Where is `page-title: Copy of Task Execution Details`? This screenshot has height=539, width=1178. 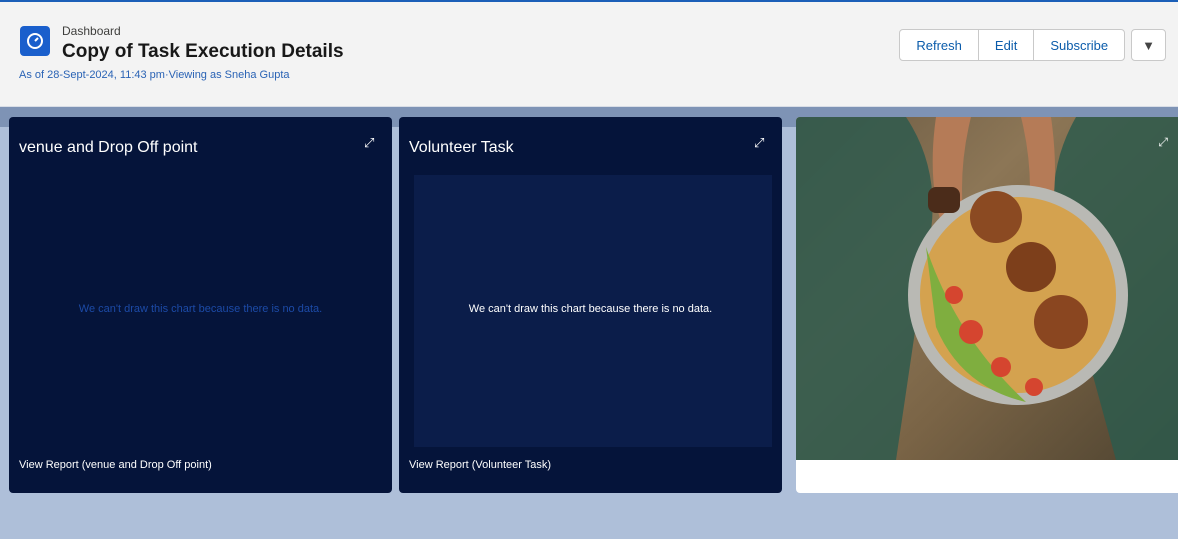 page-title: Copy of Task Execution Details is located at coordinates (203, 51).